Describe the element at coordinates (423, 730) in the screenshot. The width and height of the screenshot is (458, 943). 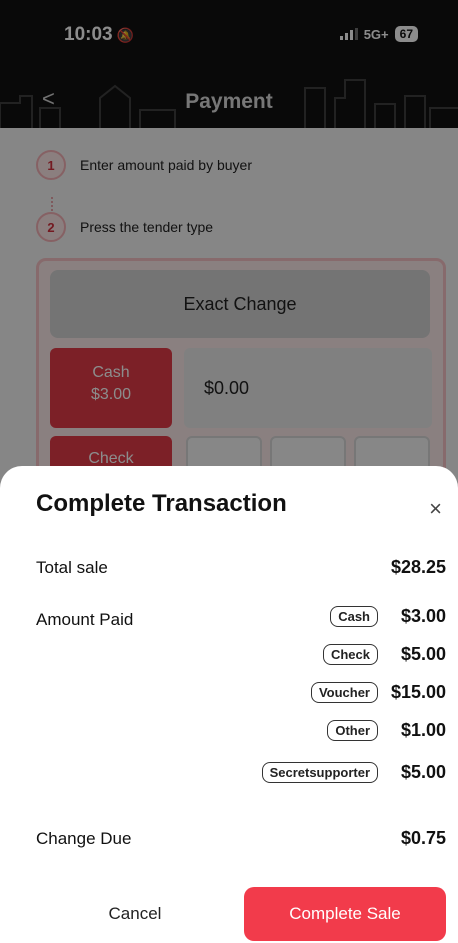
I see `payment-amount: $1.00` at that location.